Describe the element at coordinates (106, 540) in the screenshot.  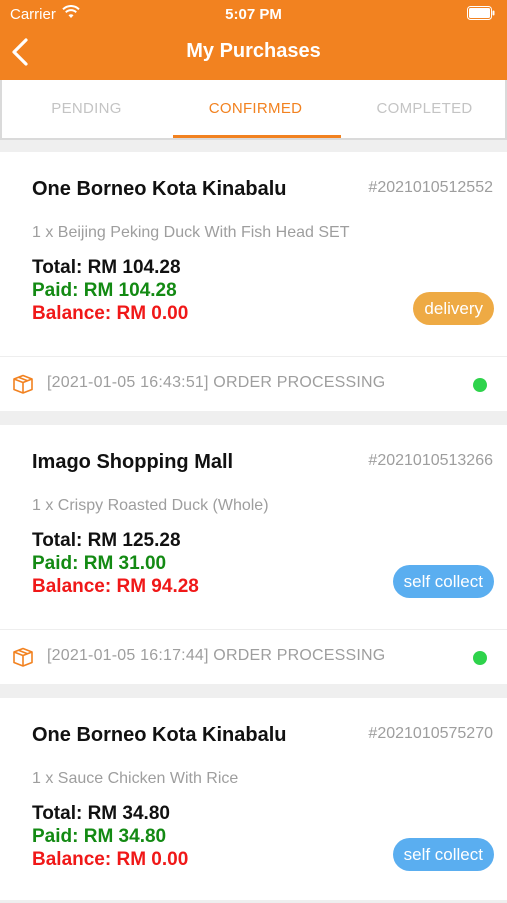
I see `order-total: Total: RM 125.28` at that location.